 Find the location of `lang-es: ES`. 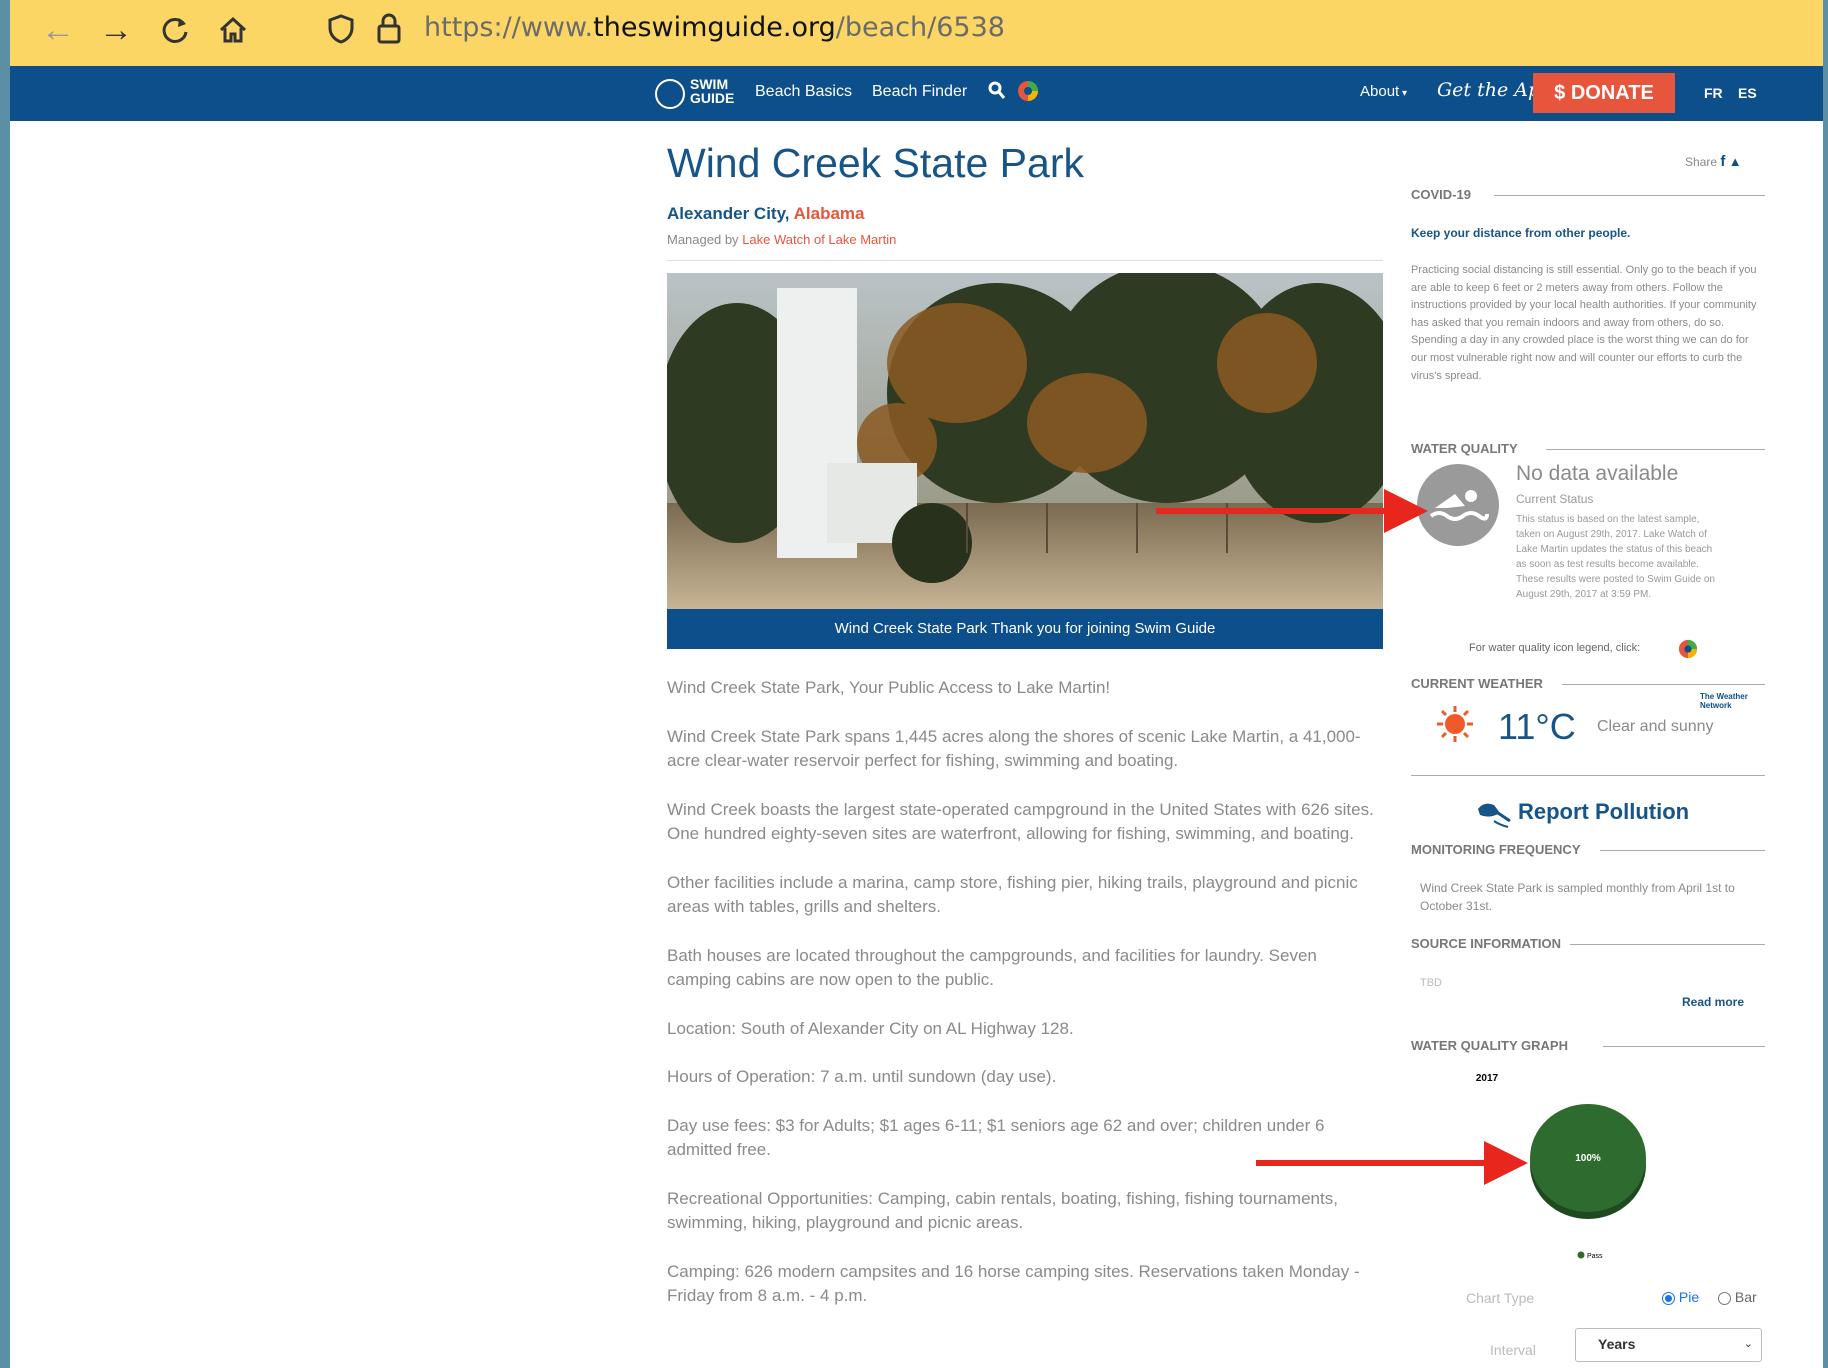

lang-es: ES is located at coordinates (1747, 93).